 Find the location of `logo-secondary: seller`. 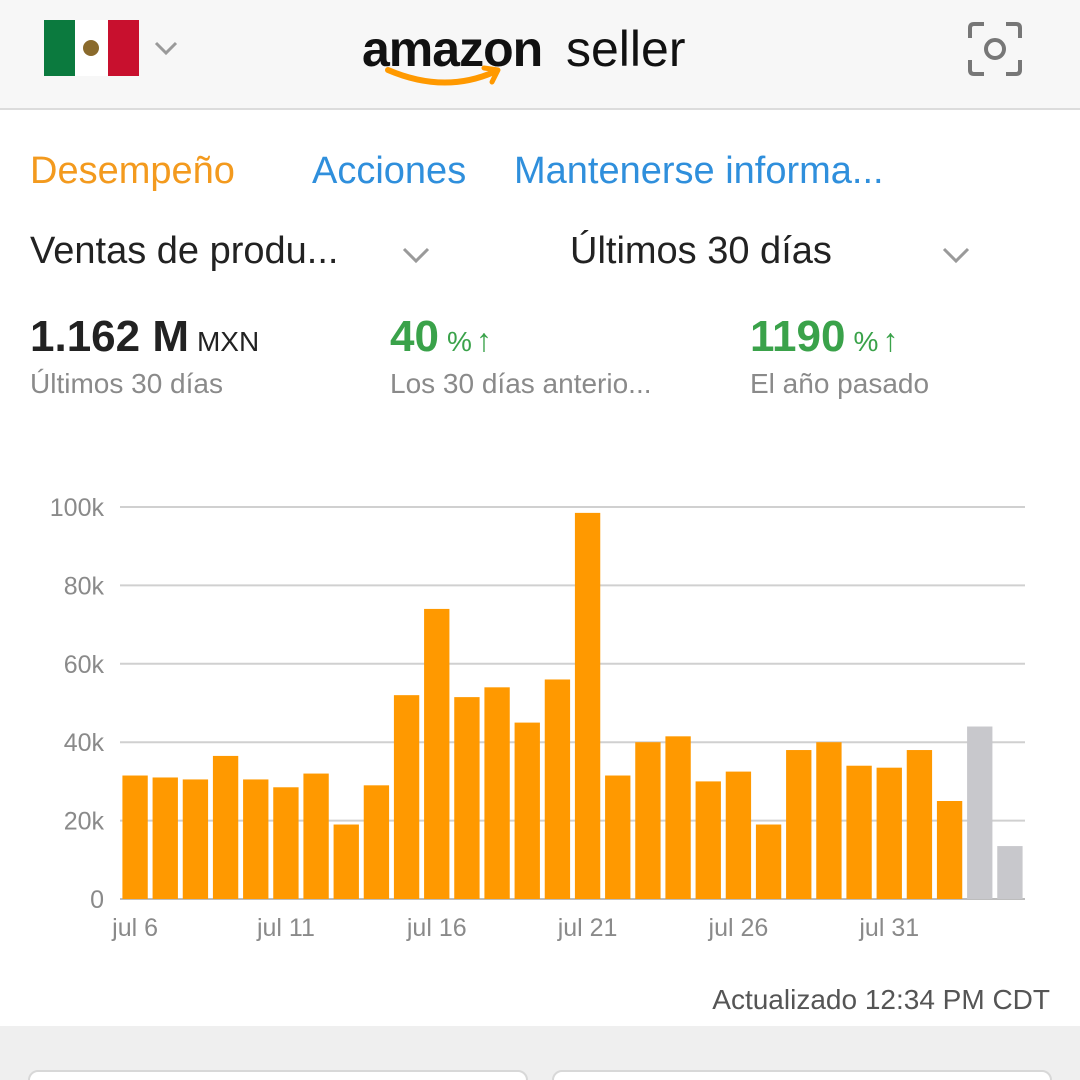

logo-secondary: seller is located at coordinates (626, 49).